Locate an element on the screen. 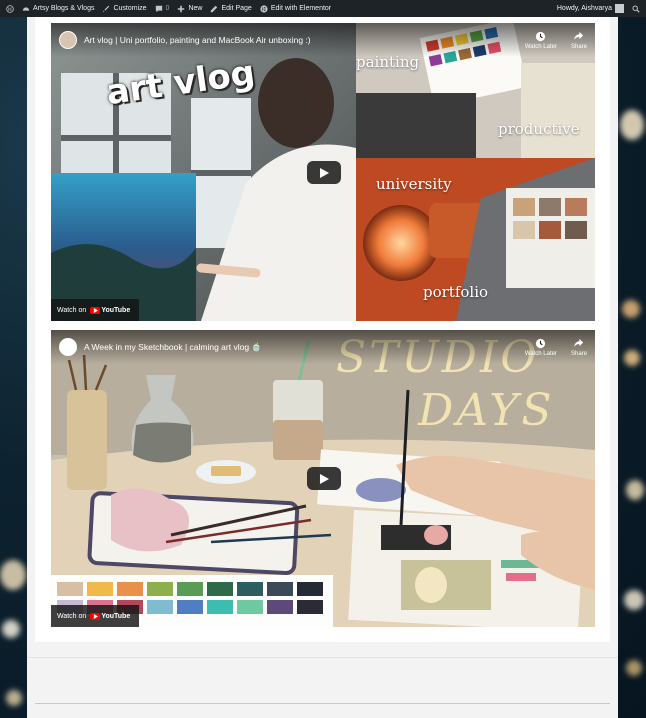 The height and width of the screenshot is (718, 646). footer-divider is located at coordinates (322, 703).